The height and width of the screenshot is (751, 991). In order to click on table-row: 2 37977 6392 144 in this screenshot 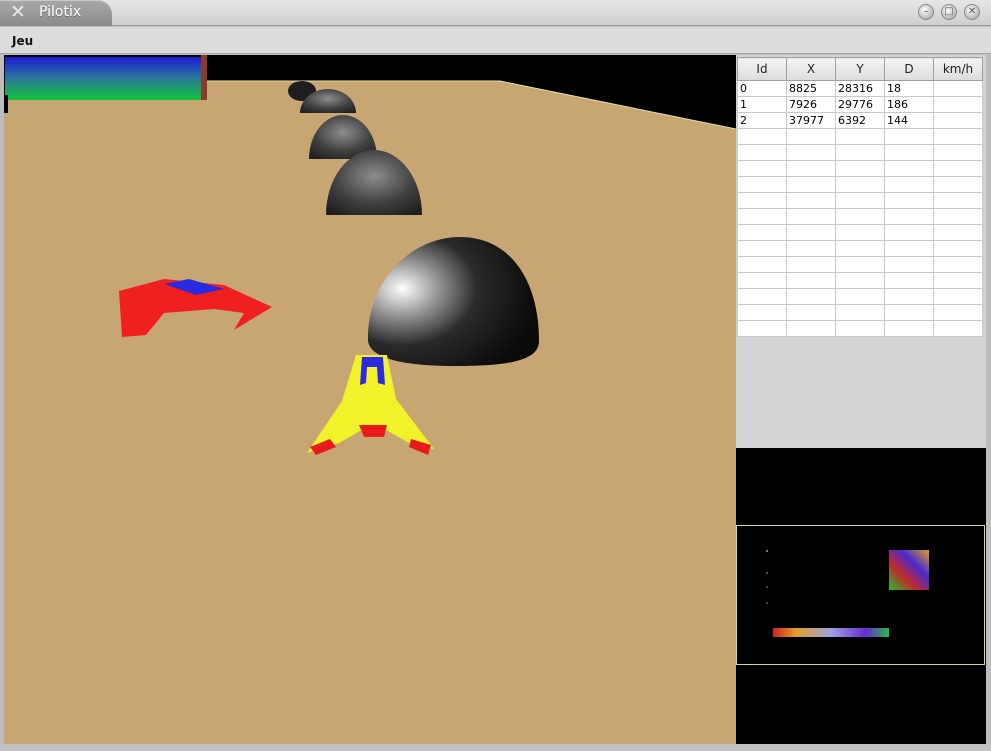, I will do `click(860, 120)`.